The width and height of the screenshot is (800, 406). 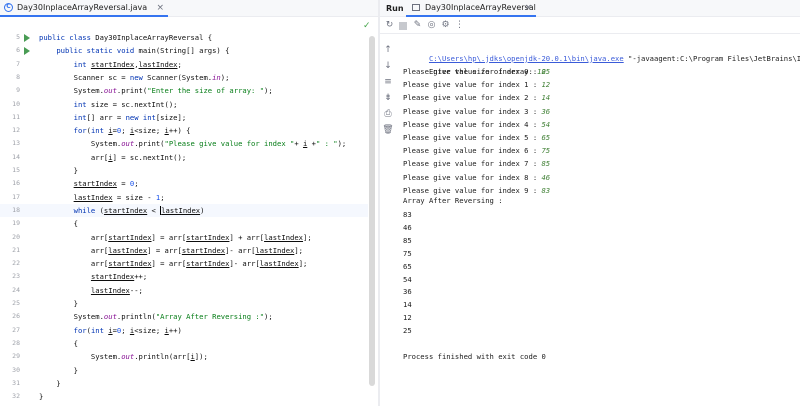 I want to click on code-text: for(int i=0; i<size; i++) {, so click(x=132, y=131).